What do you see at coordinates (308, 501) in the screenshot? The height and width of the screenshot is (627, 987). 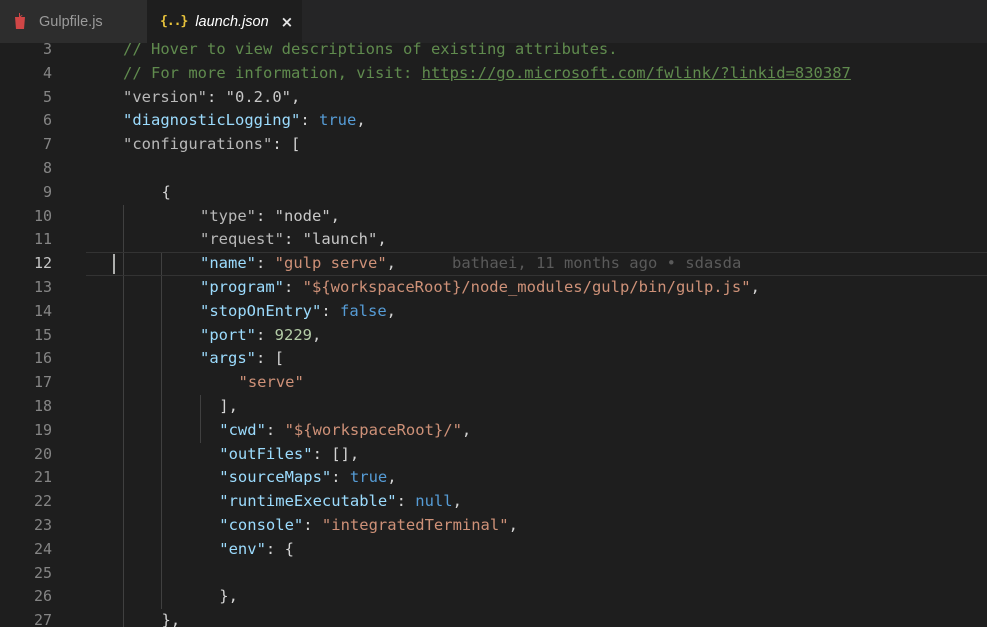 I see `code-token: "runtimeExecutable"` at bounding box center [308, 501].